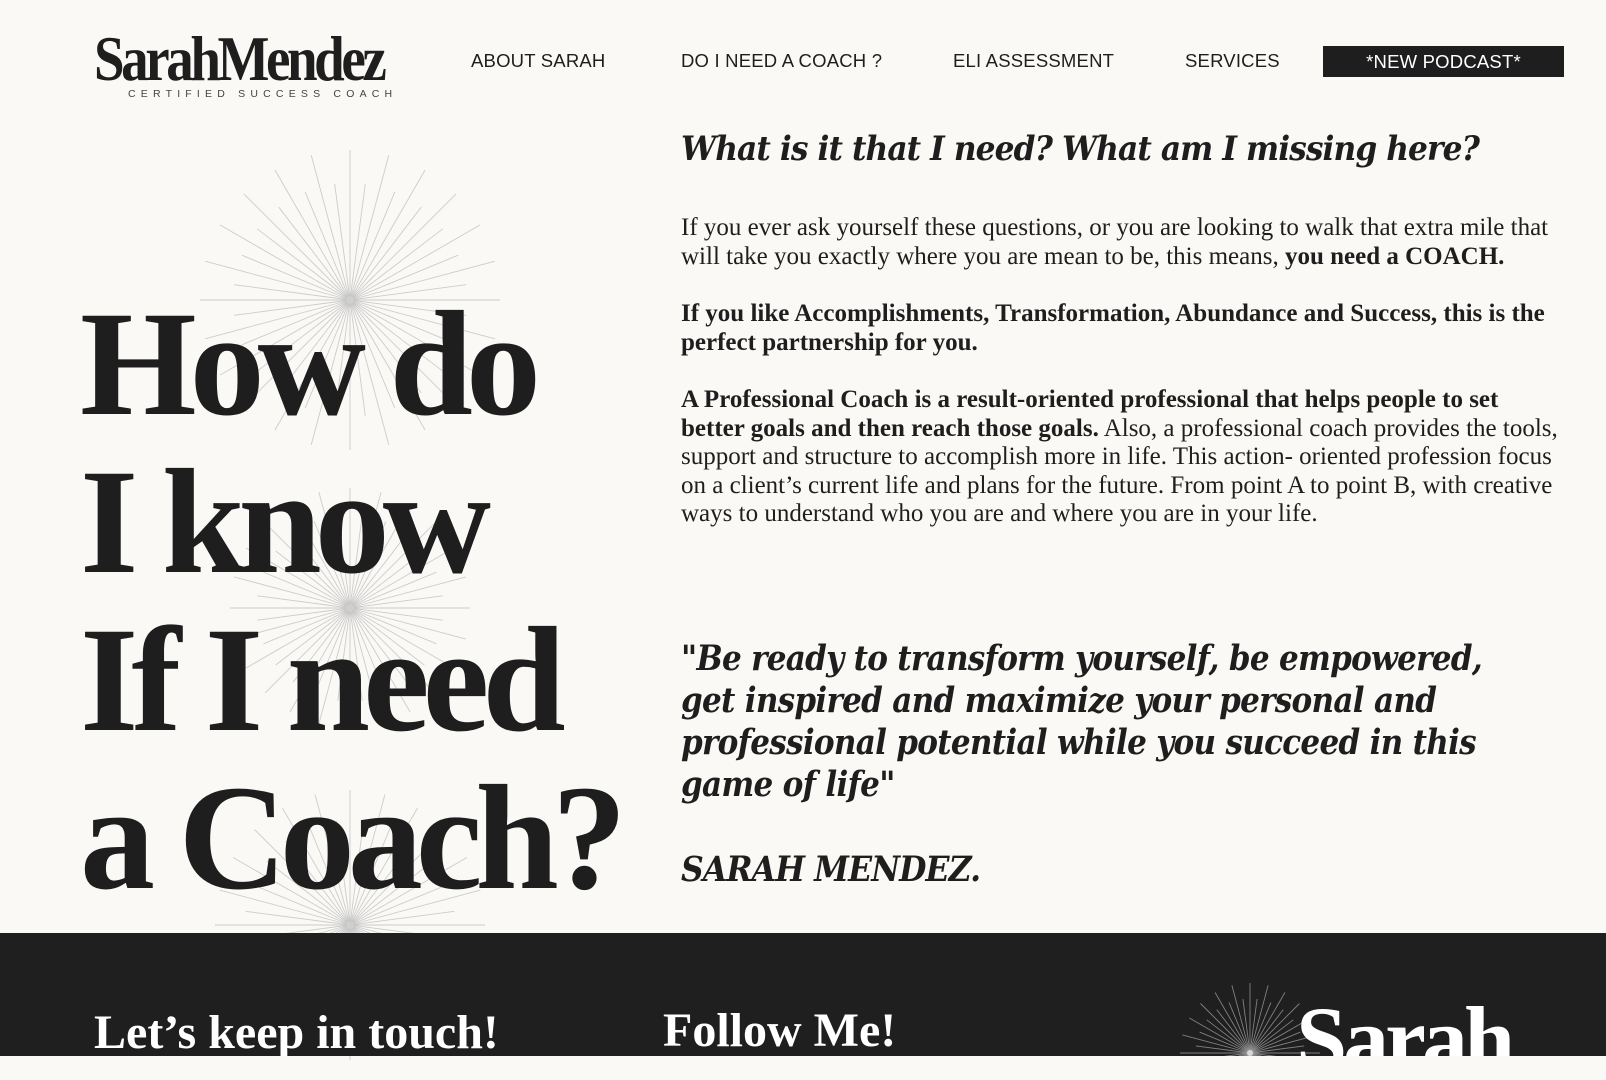 Image resolution: width=1606 pixels, height=1080 pixels. I want to click on new-podcast-button: *NEW PODCAST*, so click(1443, 61).